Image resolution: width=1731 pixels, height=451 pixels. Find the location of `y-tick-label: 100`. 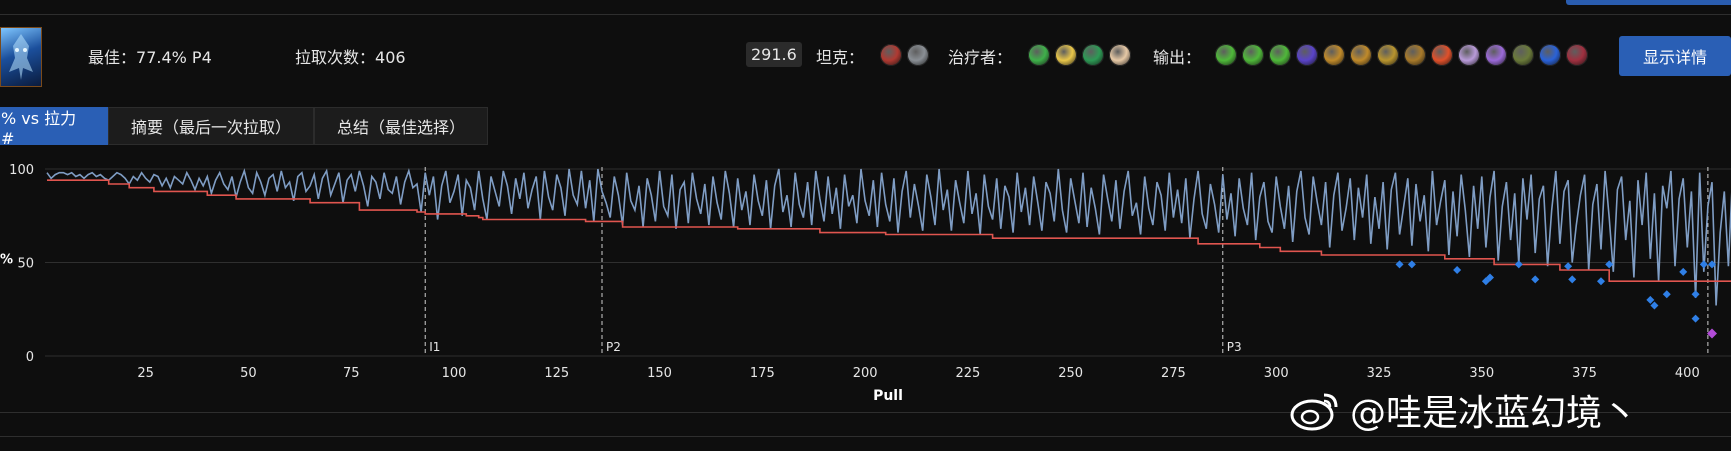

y-tick-label: 100 is located at coordinates (21, 170).